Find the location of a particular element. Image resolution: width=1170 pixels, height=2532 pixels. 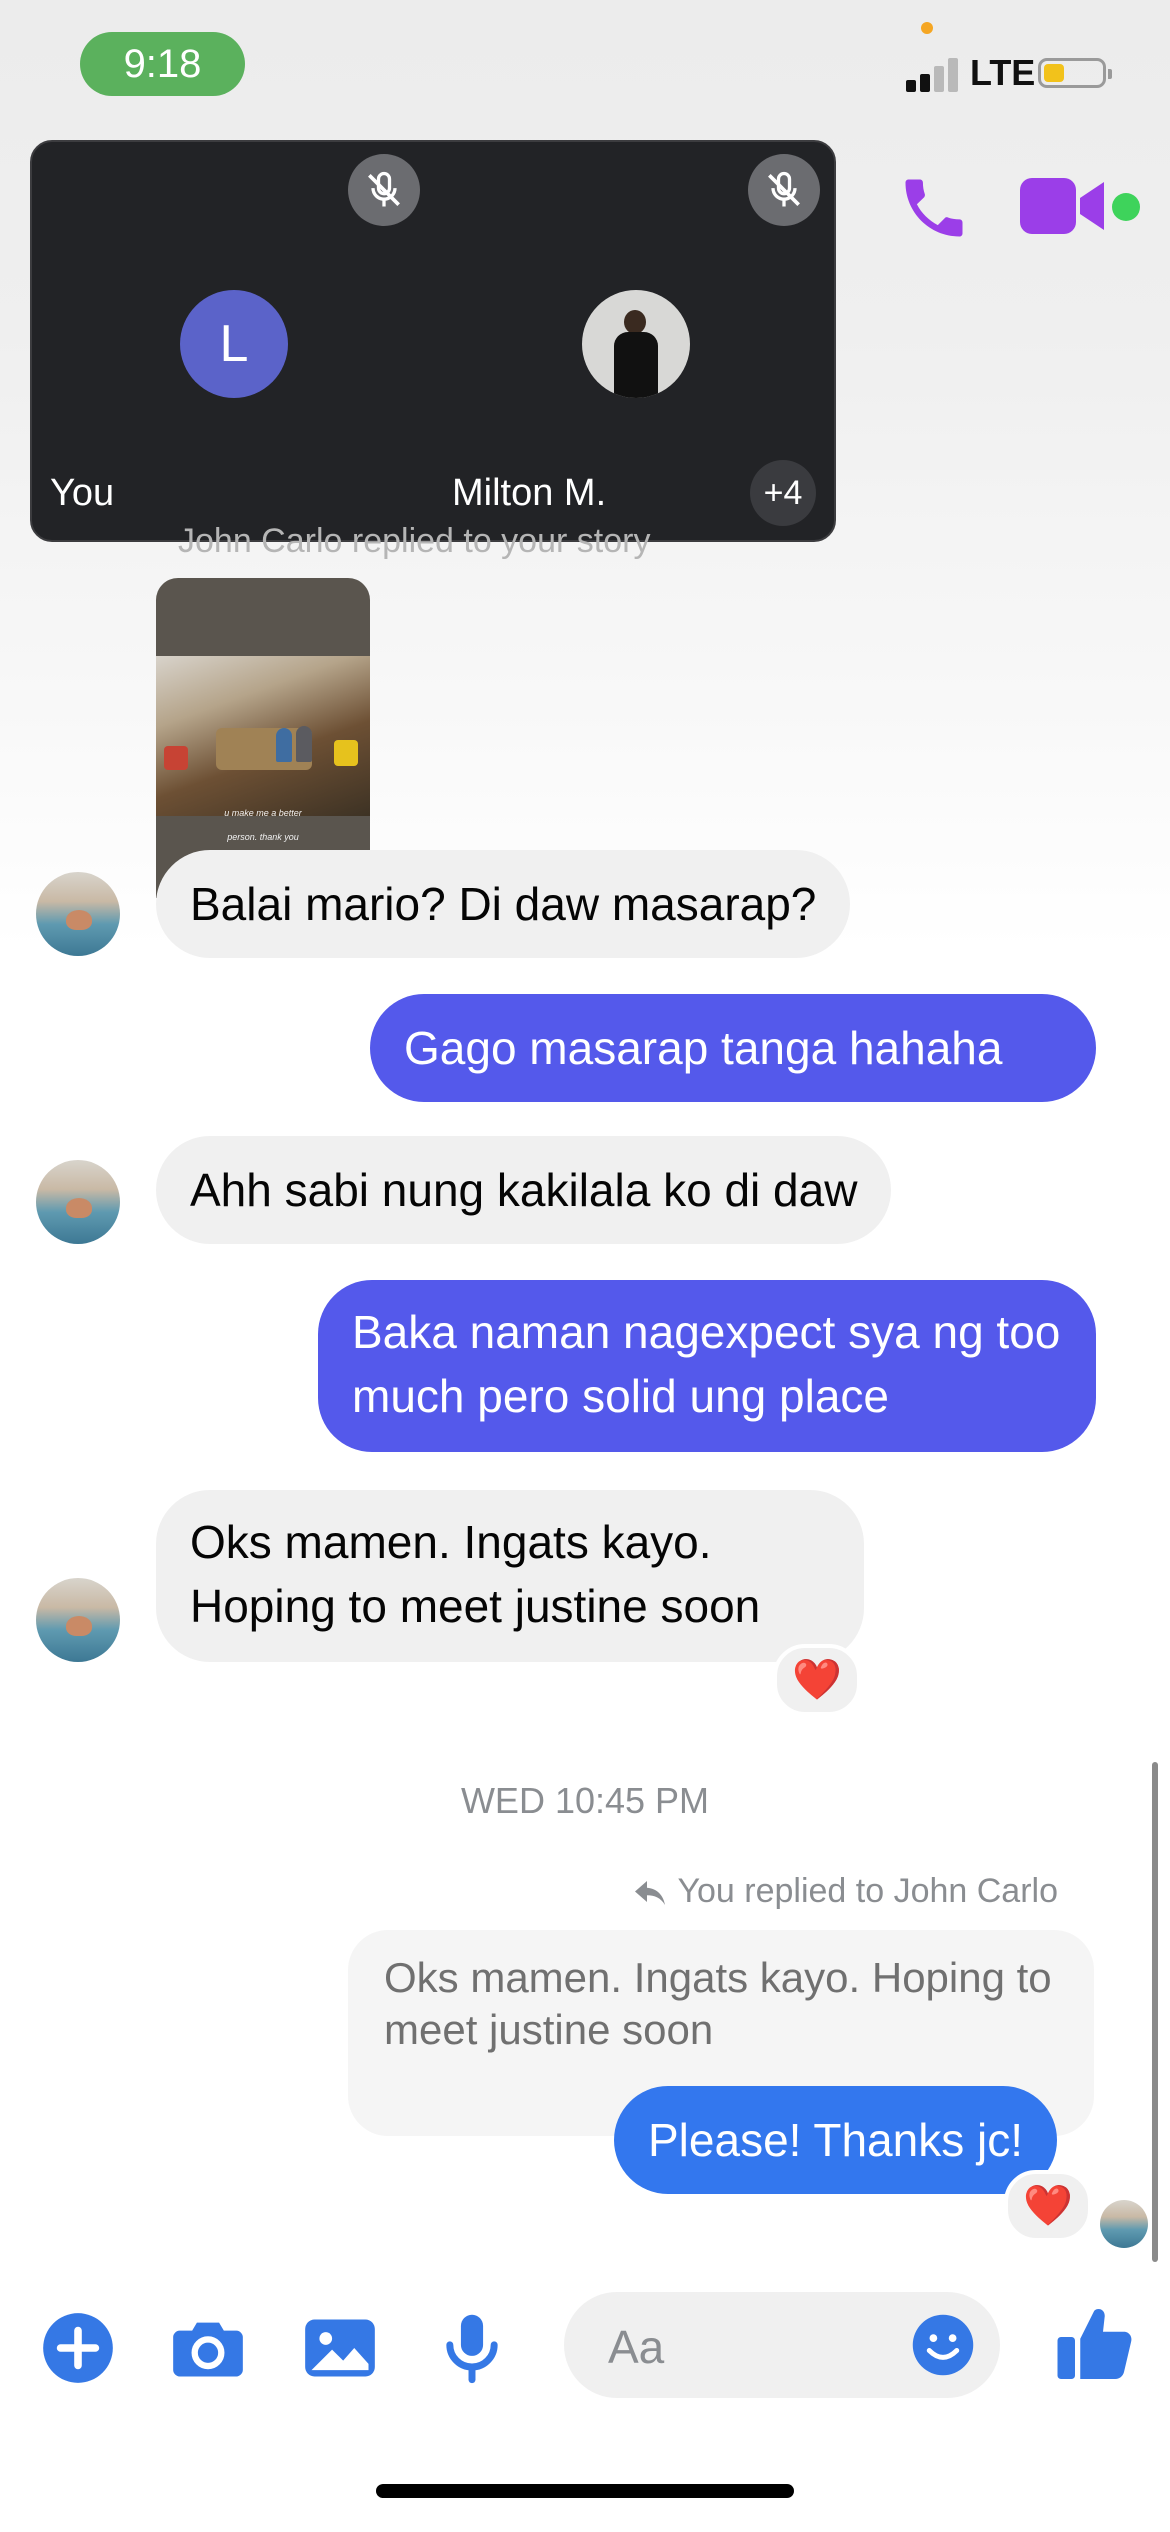

story-caption: u make me a better is located at coordinates (263, 813).